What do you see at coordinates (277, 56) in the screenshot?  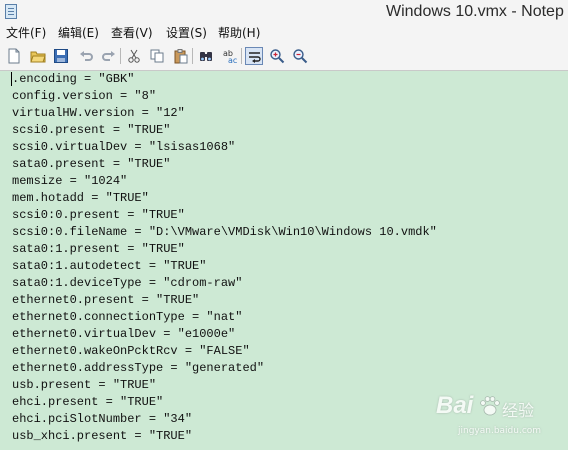 I see `zoom-in-icon` at bounding box center [277, 56].